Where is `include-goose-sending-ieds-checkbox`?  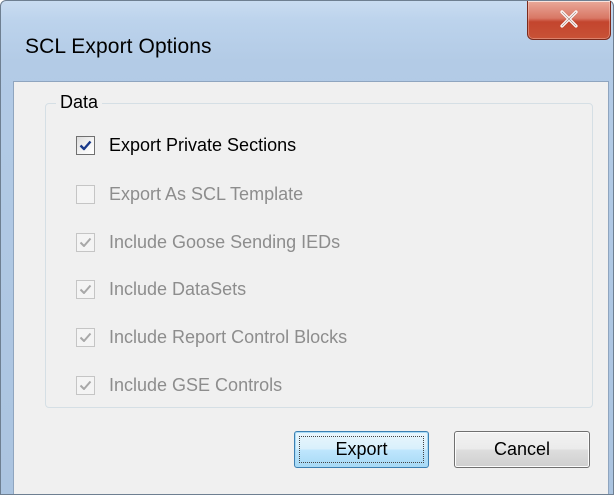
include-goose-sending-ieds-checkbox is located at coordinates (85, 242).